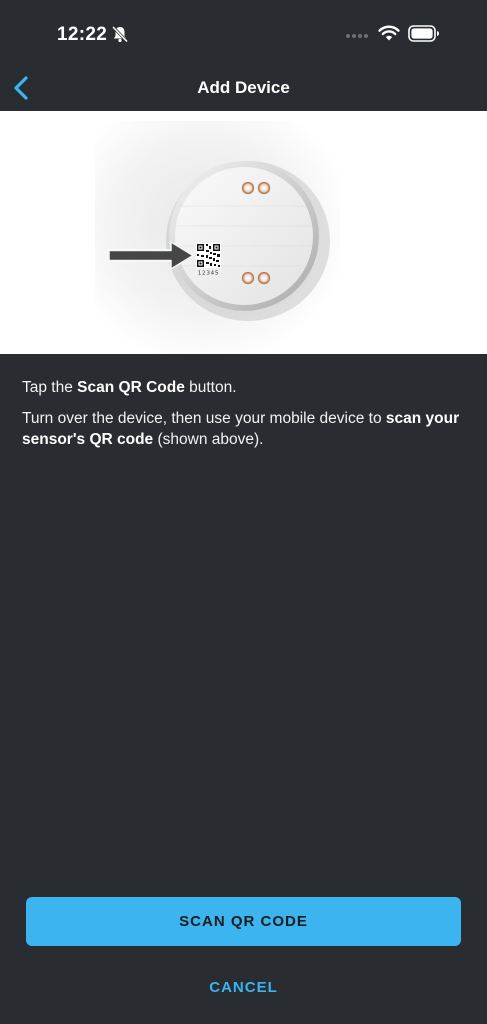 Image resolution: width=487 pixels, height=1024 pixels. What do you see at coordinates (209, 274) in the screenshot?
I see `qr-serial-text: 12345` at bounding box center [209, 274].